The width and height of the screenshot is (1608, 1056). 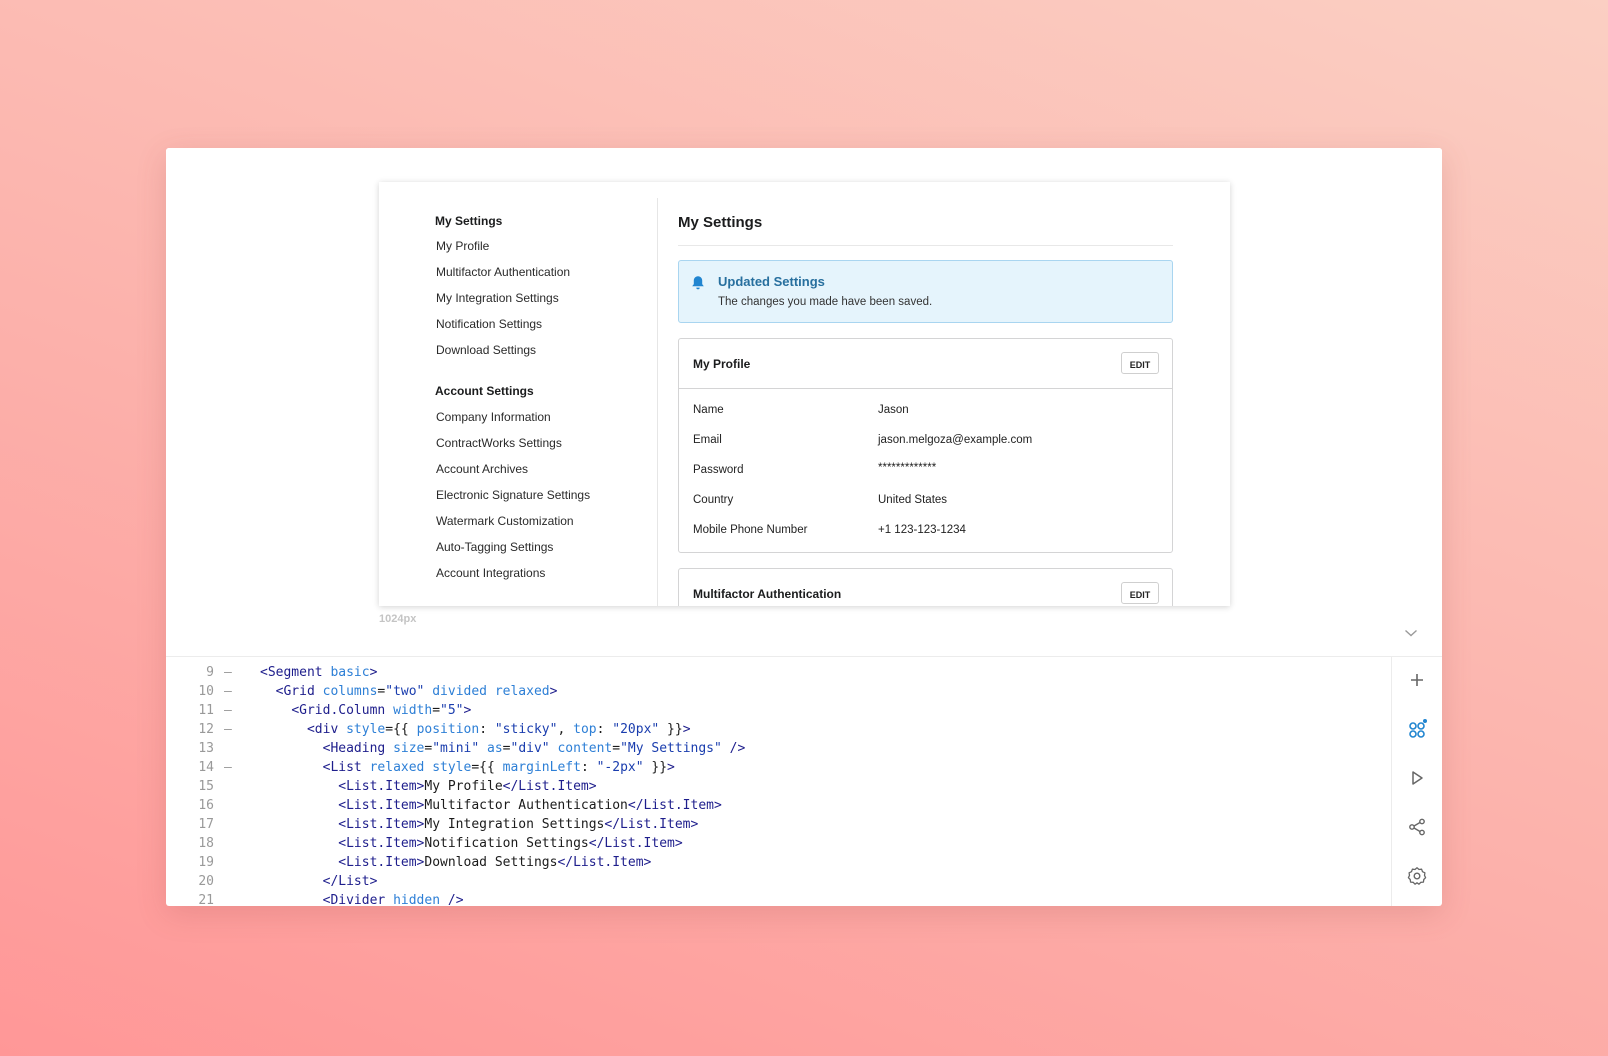 What do you see at coordinates (206, 899) in the screenshot?
I see `line-number: 21` at bounding box center [206, 899].